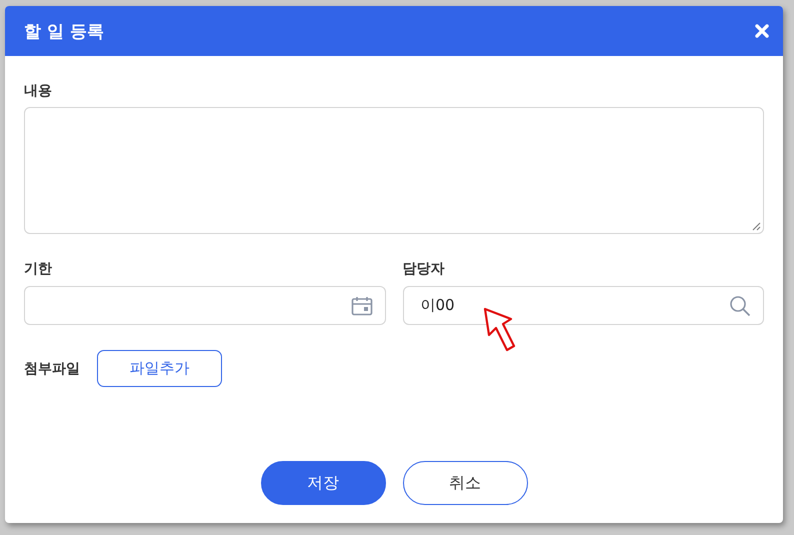  I want to click on assignee-field: 이00, so click(583, 305).